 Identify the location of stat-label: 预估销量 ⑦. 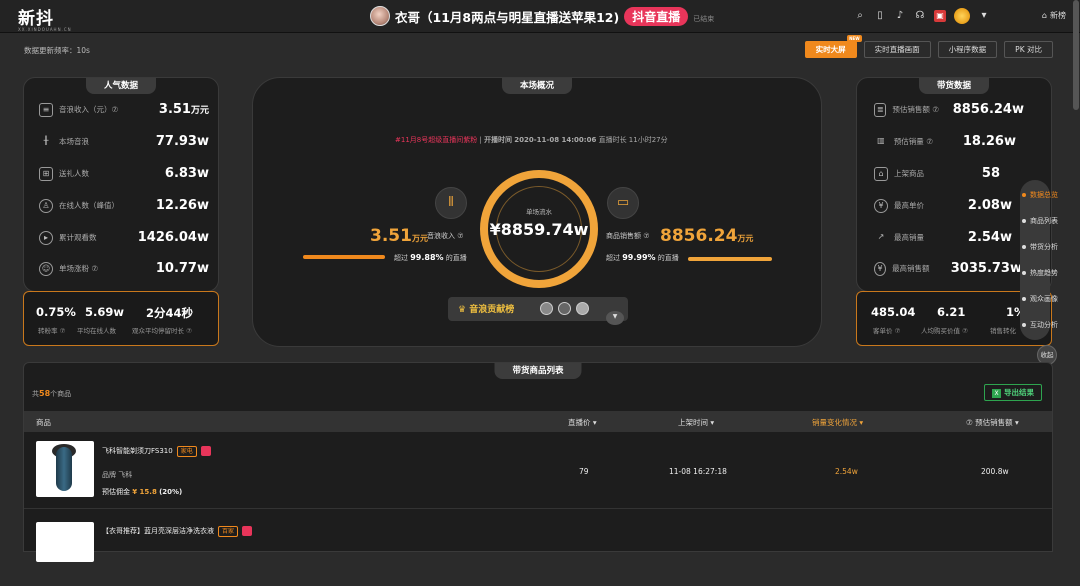
(913, 141).